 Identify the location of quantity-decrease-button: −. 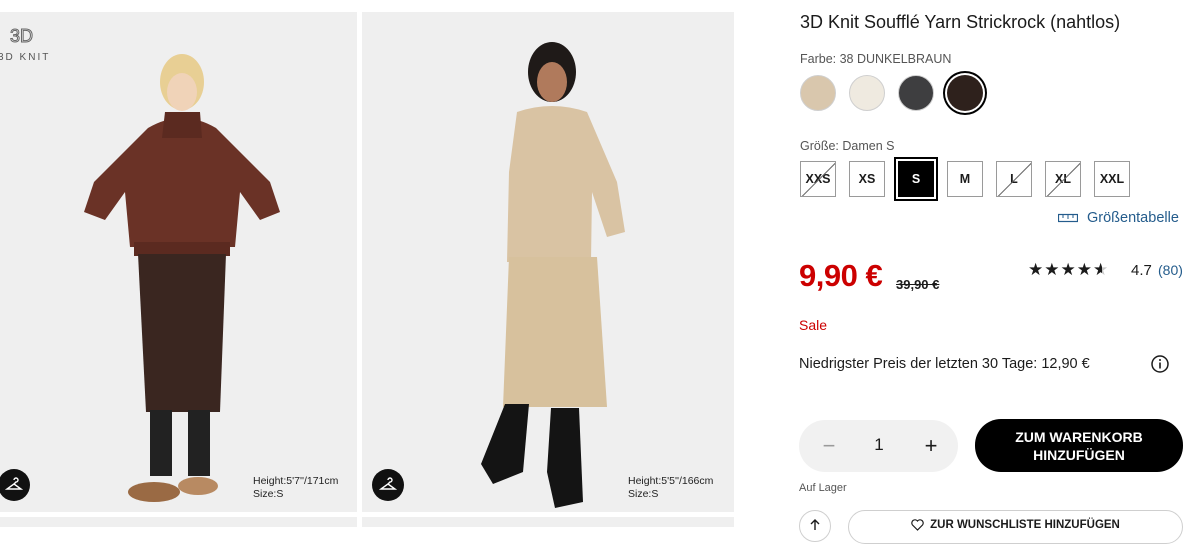
(829, 446).